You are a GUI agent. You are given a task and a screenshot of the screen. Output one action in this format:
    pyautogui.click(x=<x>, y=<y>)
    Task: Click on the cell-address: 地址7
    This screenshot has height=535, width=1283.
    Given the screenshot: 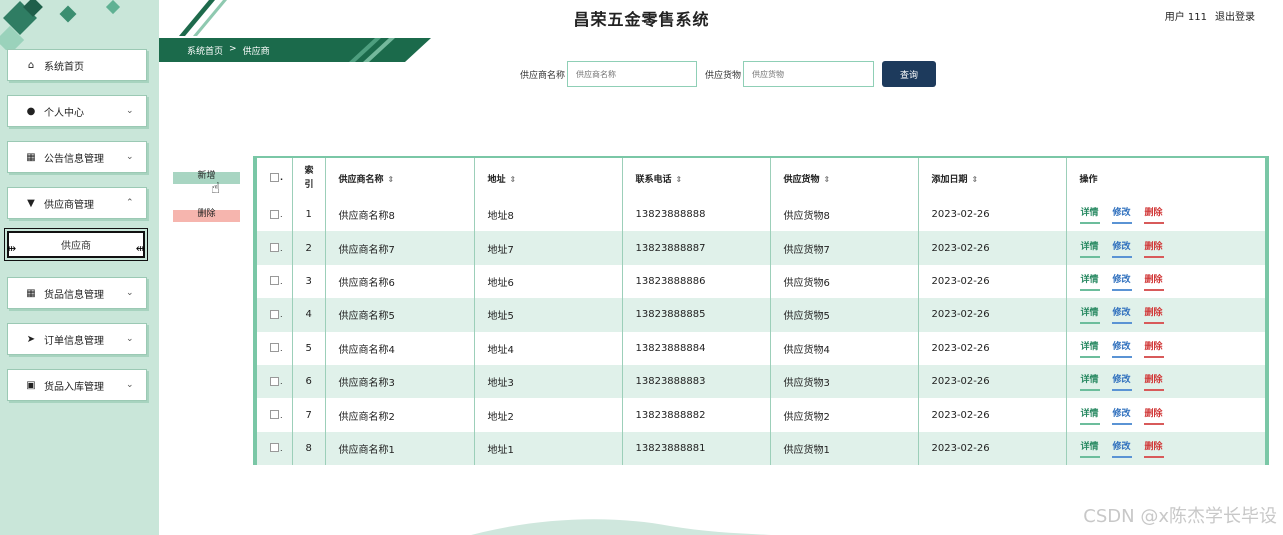 What is the action you would take?
    pyautogui.click(x=548, y=248)
    